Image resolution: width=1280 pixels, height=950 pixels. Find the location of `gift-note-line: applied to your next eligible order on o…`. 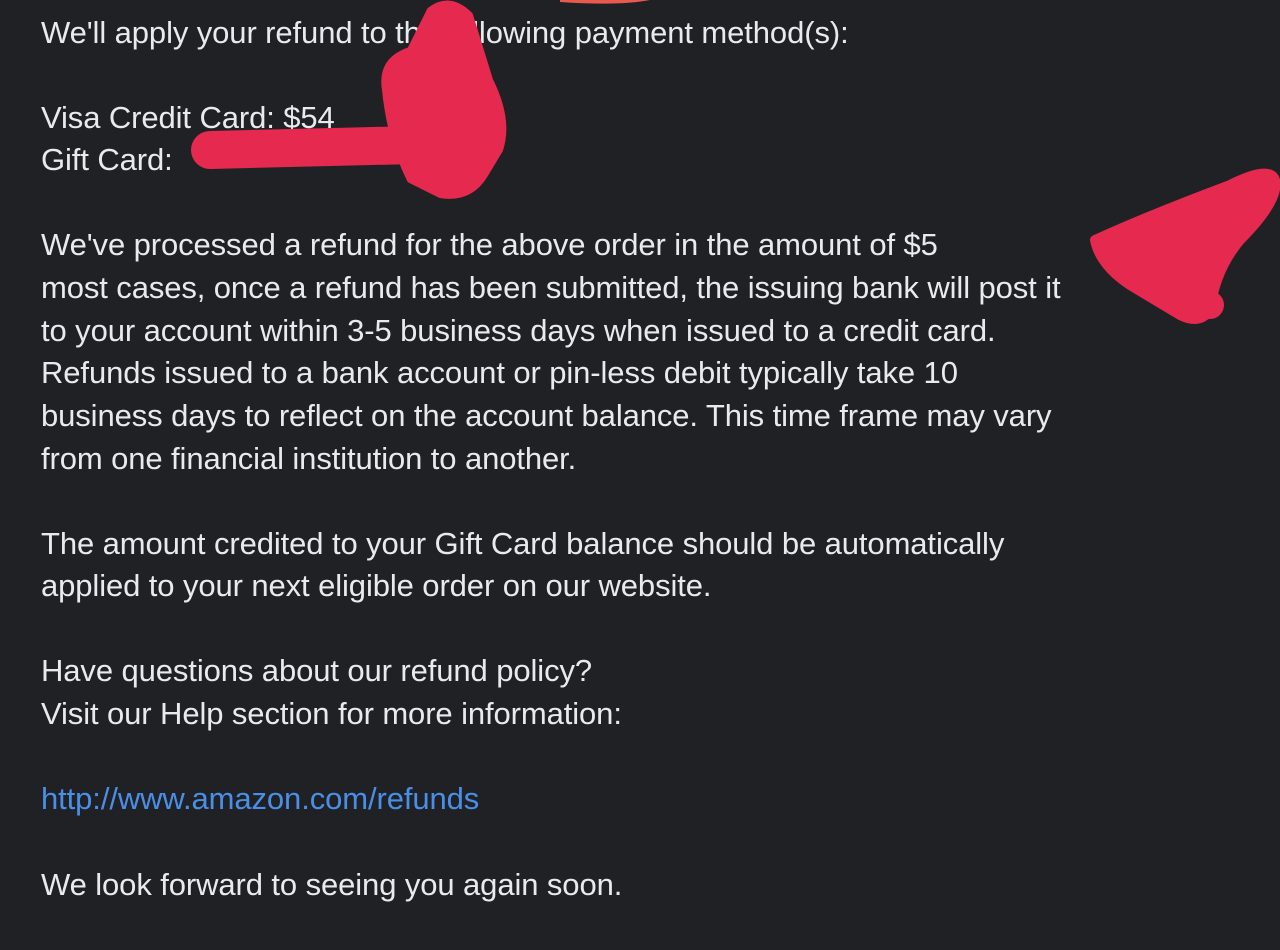

gift-note-line: applied to your next eligible order on o… is located at coordinates (376, 585).